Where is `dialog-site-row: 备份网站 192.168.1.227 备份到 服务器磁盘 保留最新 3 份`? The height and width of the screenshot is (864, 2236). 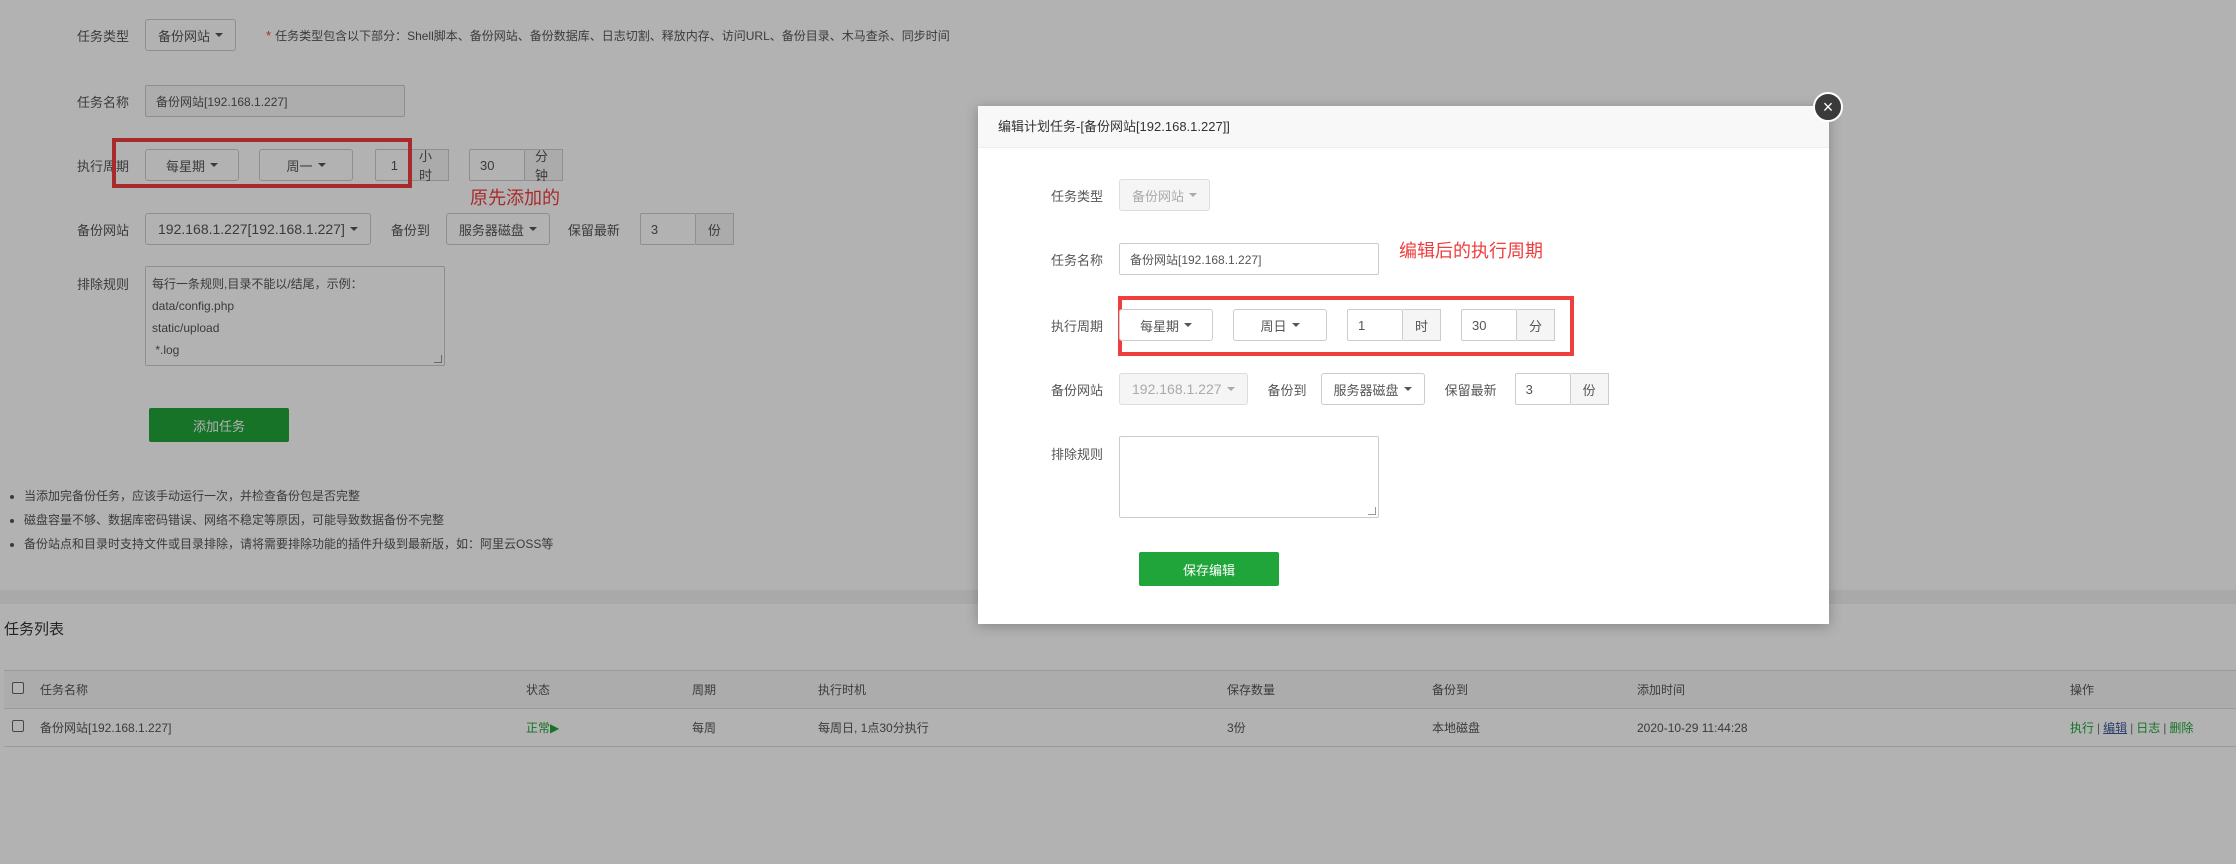 dialog-site-row: 备份网站 192.168.1.227 备份到 服务器磁盘 保留最新 3 份 is located at coordinates (1293, 389).